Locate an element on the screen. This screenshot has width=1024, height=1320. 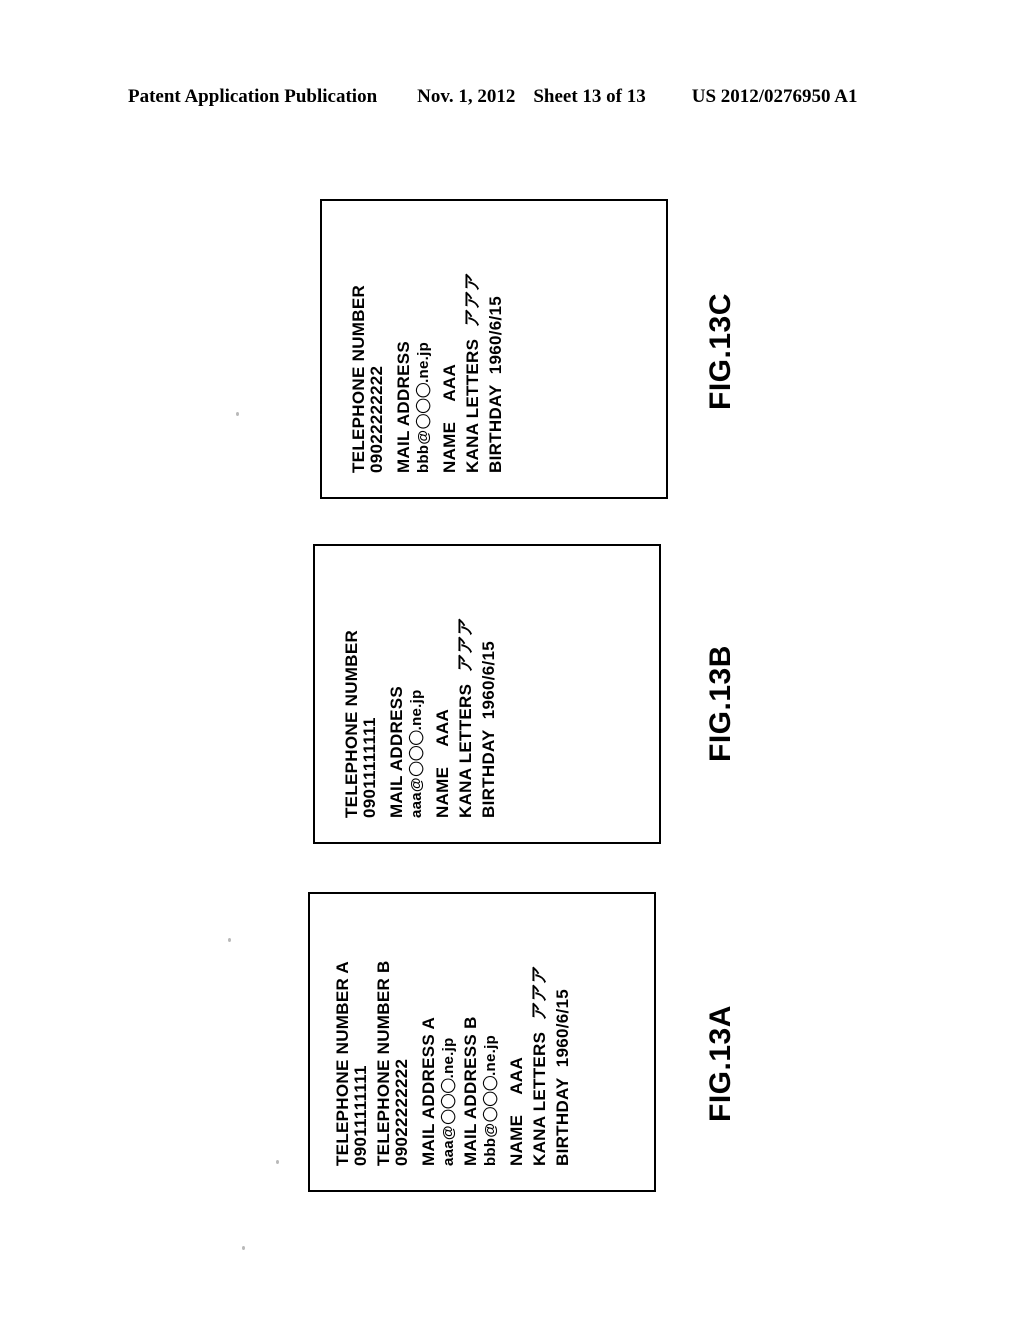
header-publication-text: Patent Application Publication is located at coordinates (253, 96).